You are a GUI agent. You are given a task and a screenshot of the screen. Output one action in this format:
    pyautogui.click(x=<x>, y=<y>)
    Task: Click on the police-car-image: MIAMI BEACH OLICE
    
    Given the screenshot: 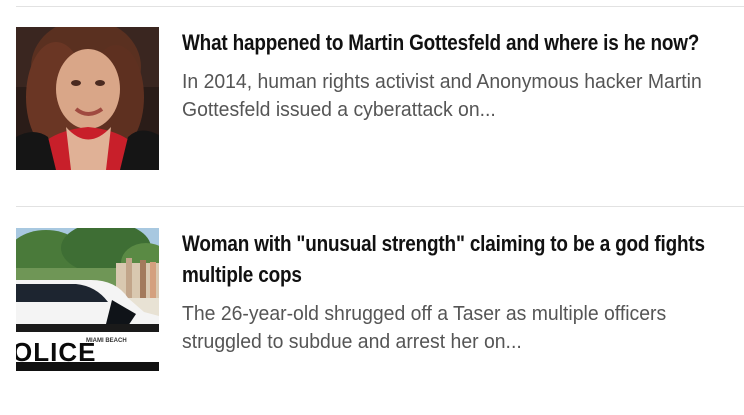 What is the action you would take?
    pyautogui.click(x=87, y=299)
    